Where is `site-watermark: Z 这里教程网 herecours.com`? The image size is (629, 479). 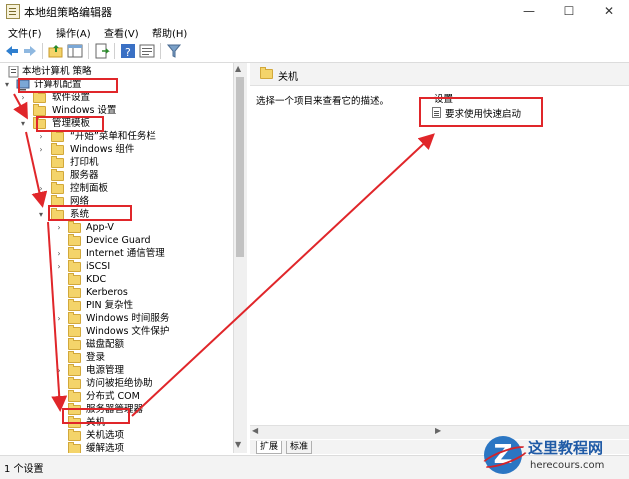
site-watermark: Z 这里教程网 herecours.com is located at coordinates (555, 456).